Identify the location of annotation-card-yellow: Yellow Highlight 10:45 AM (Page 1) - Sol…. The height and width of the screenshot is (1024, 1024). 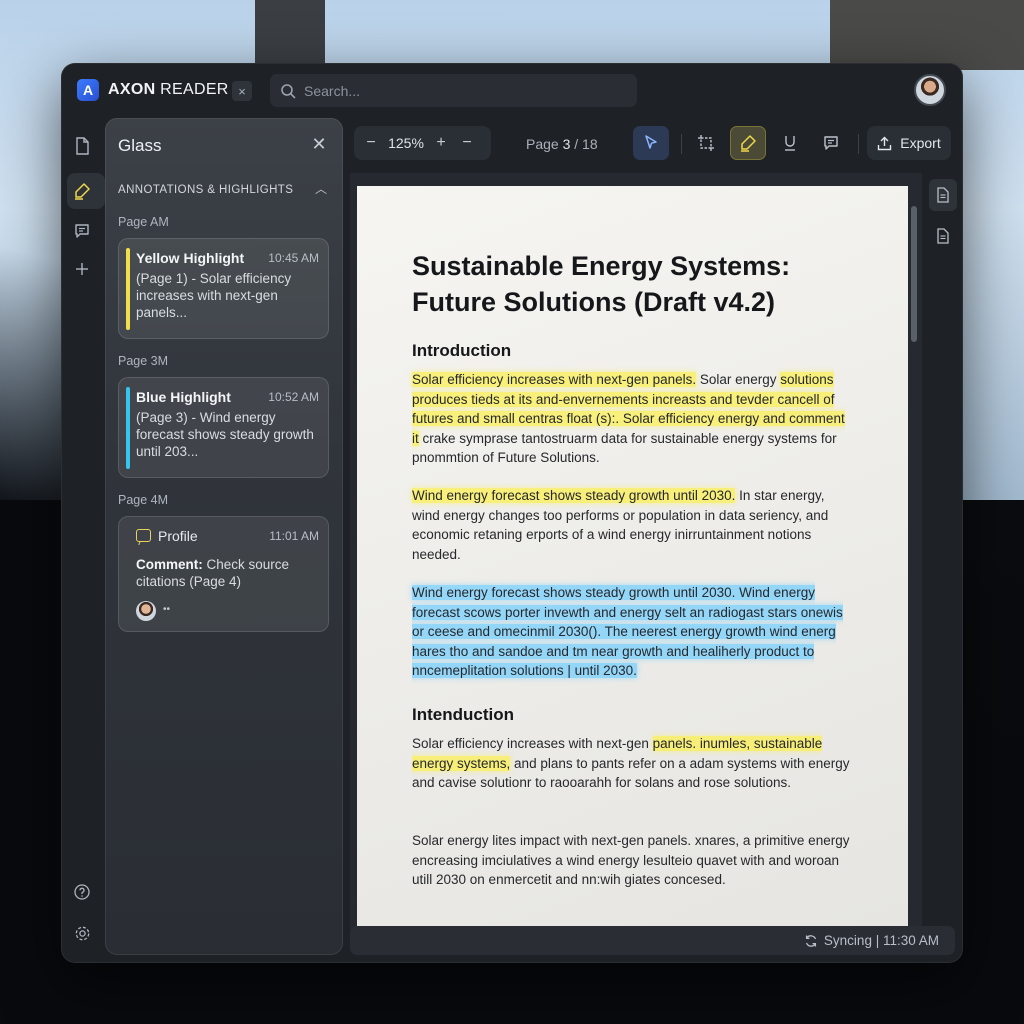
(223, 288).